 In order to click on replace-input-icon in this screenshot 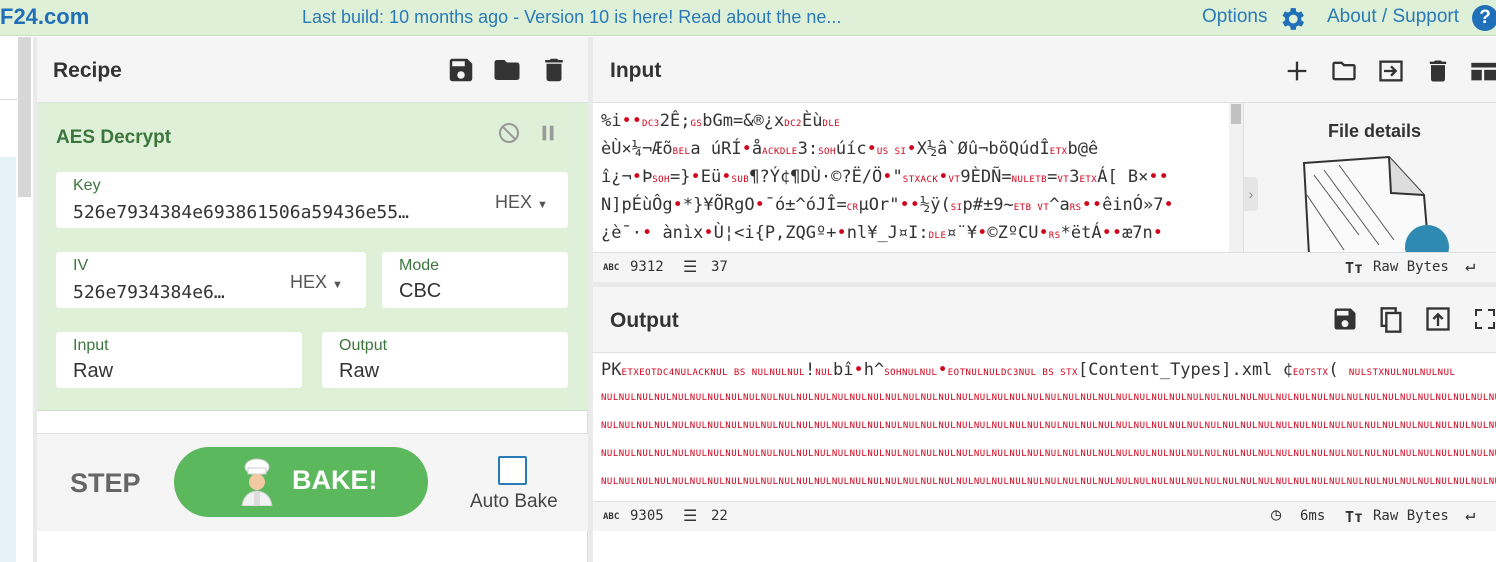, I will do `click(1438, 319)`.